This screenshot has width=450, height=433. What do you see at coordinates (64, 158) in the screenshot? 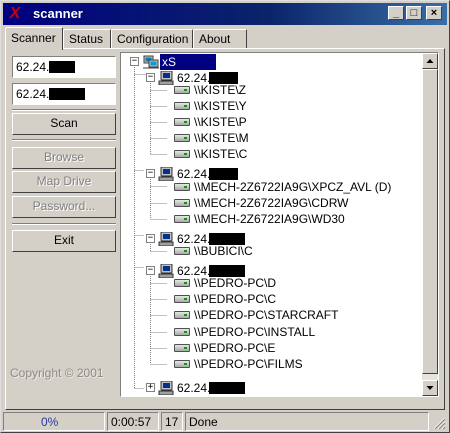
I see `browse-button: Browse` at bounding box center [64, 158].